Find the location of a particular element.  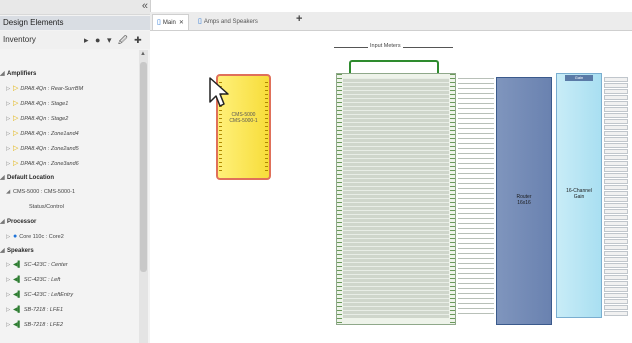

add-icon: ✚ is located at coordinates (138, 40).